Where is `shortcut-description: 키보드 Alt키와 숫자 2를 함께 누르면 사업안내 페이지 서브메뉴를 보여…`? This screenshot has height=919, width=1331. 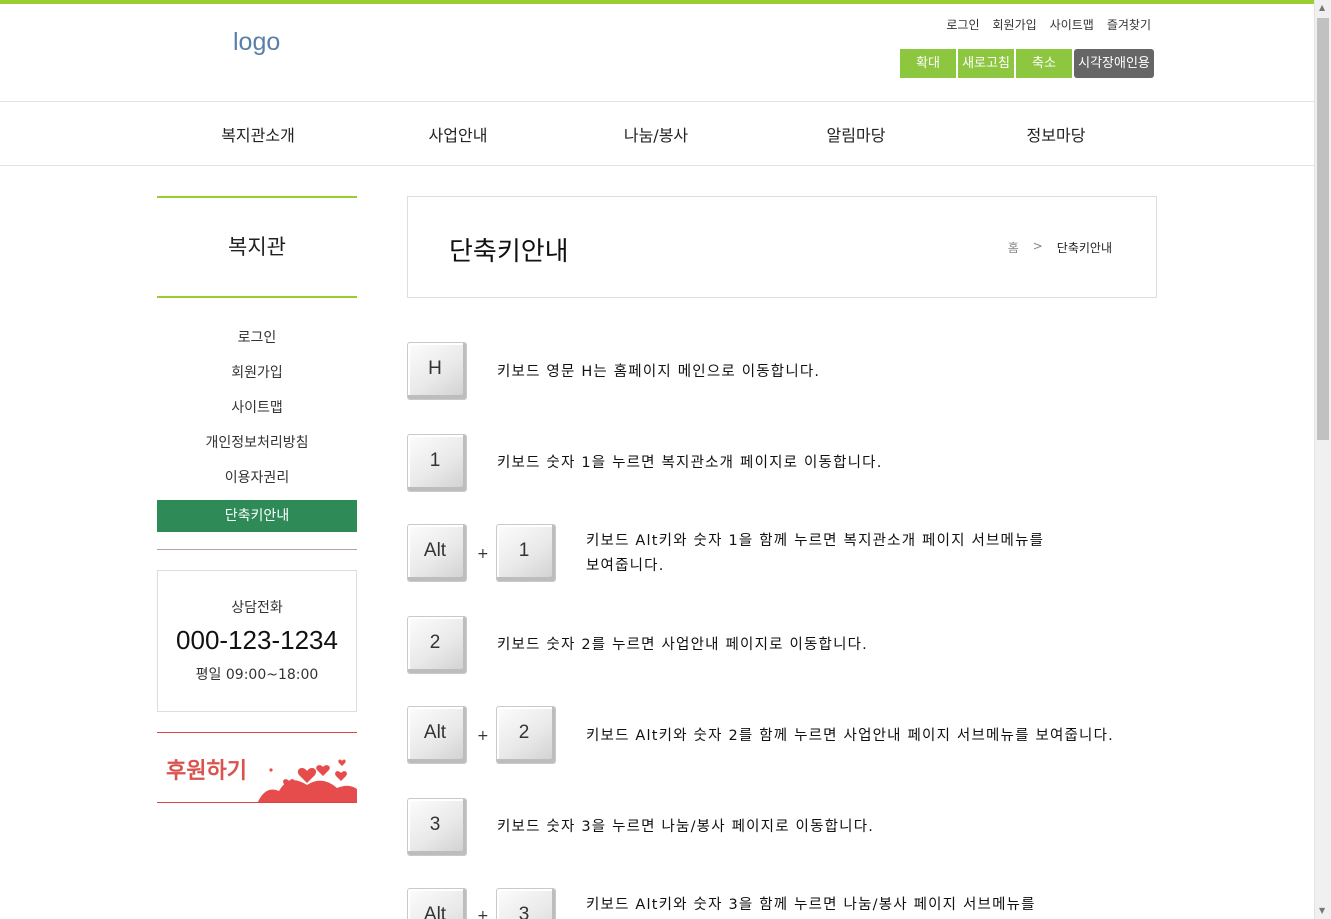 shortcut-description: 키보드 Alt키와 숫자 2를 함께 누르면 사업안내 페이지 서브메뉴를 보여… is located at coordinates (850, 736).